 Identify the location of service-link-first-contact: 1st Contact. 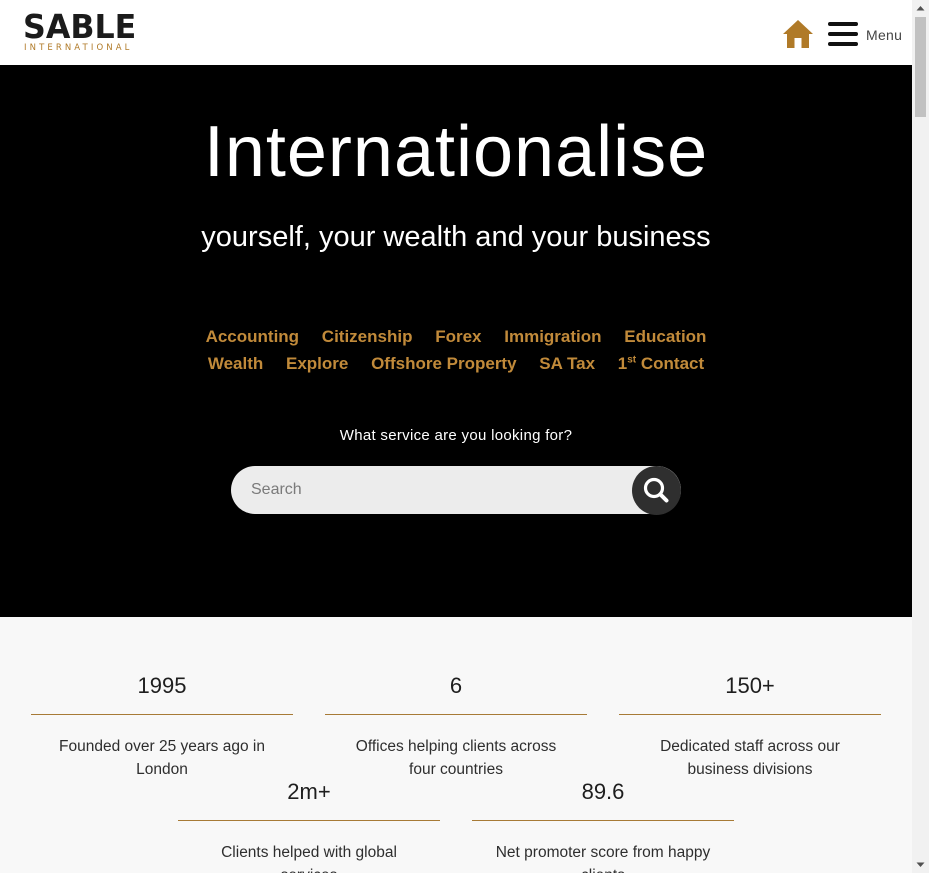
(661, 363).